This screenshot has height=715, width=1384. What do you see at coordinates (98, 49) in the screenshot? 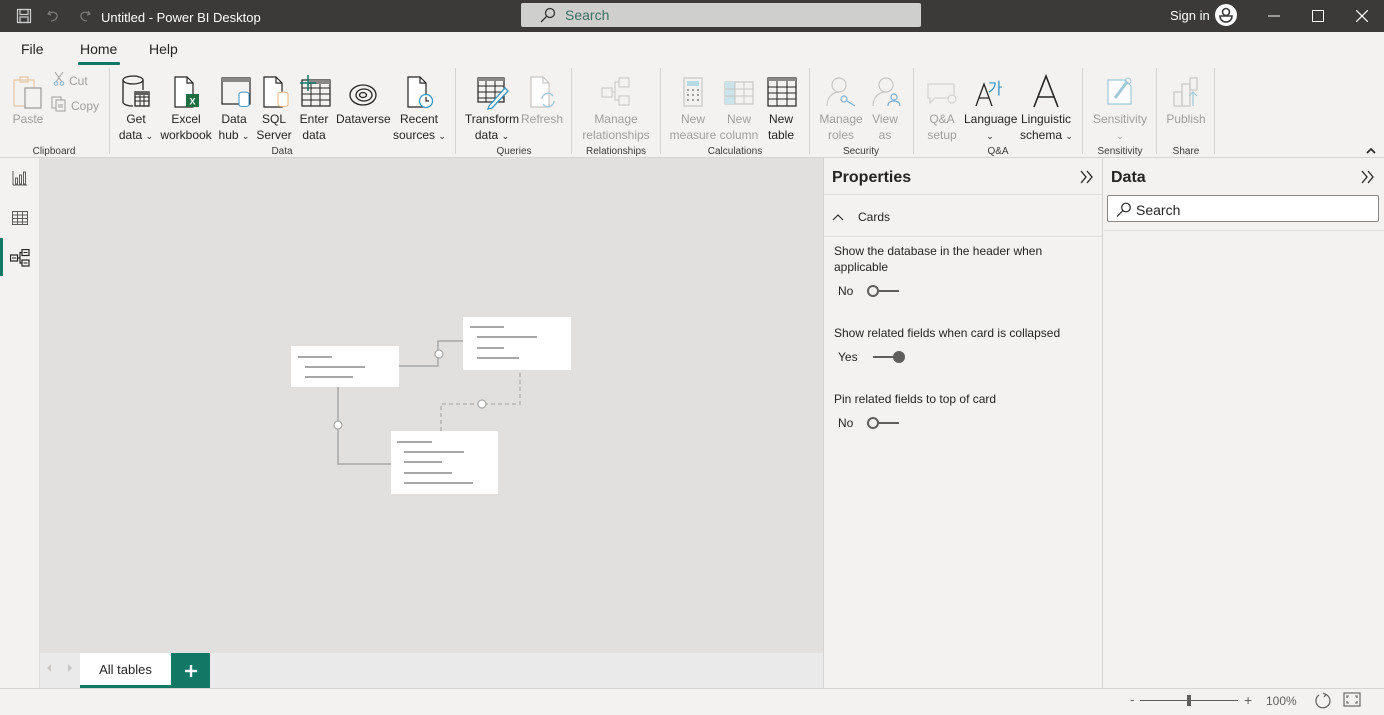
I see `tab-home: Home` at bounding box center [98, 49].